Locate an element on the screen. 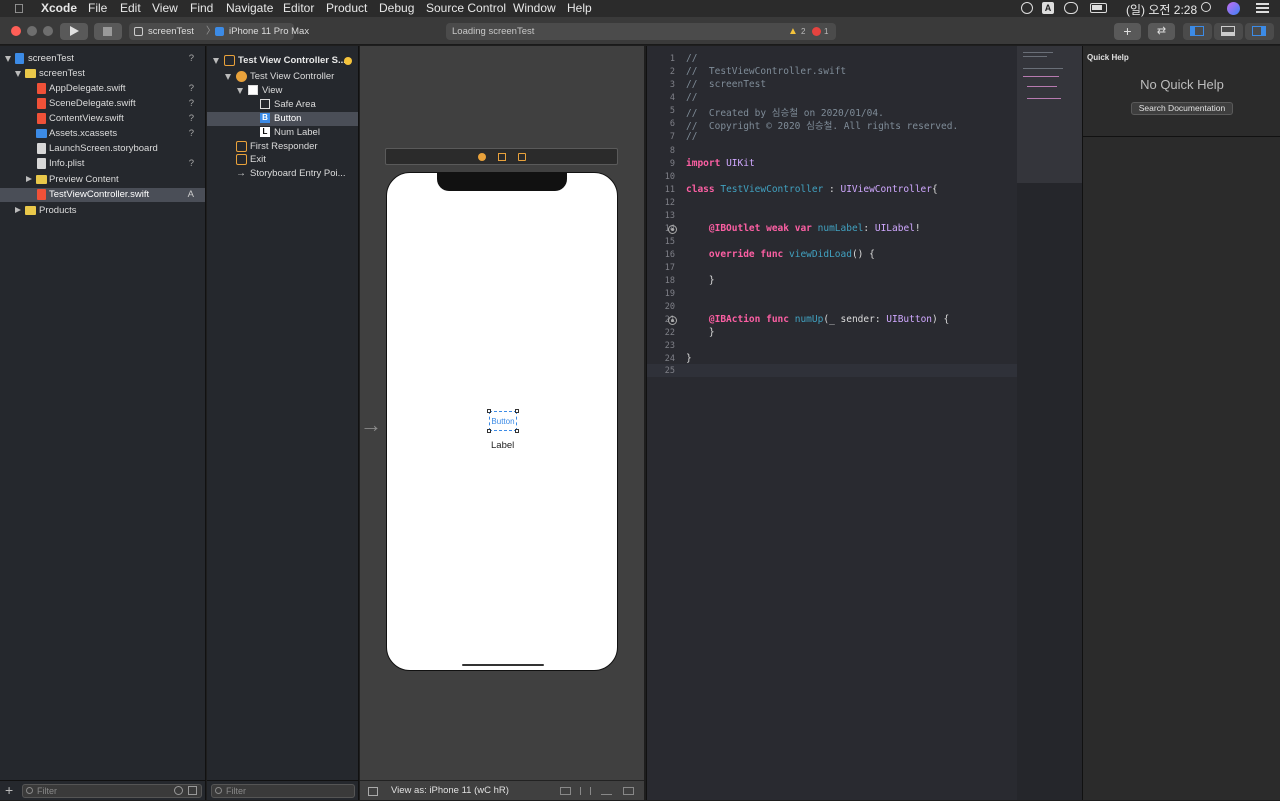  input-source-icon: A is located at coordinates (1048, 8).